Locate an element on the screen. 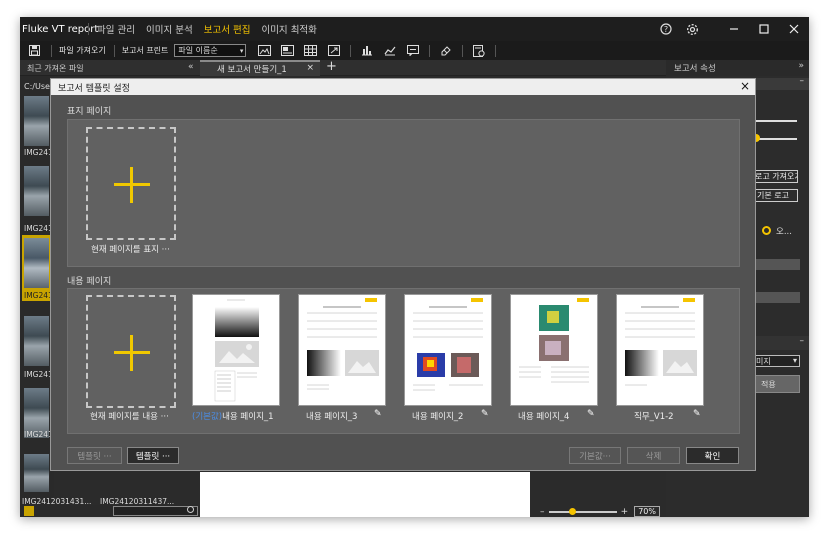  table-icon is located at coordinates (310, 51).